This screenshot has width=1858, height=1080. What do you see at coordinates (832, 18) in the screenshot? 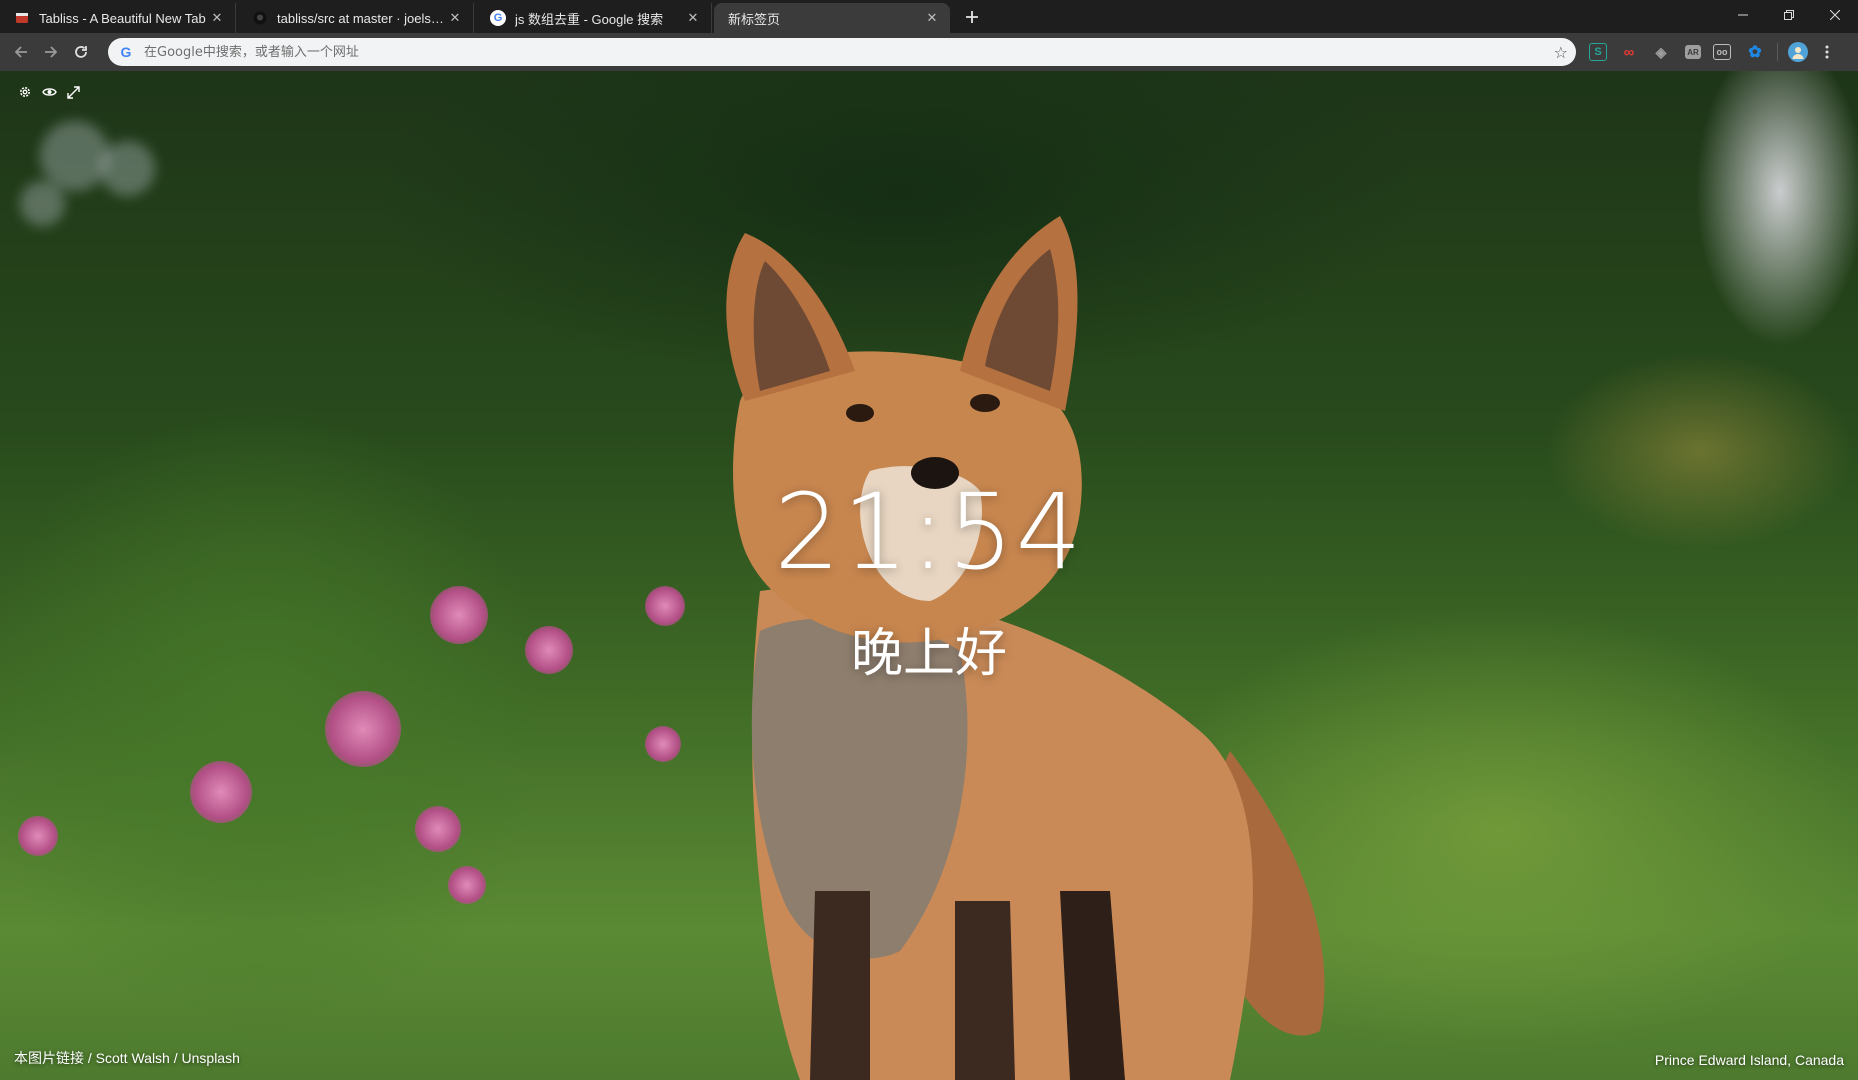
I see `tab-new-tab: 新标签页 ✕` at bounding box center [832, 18].